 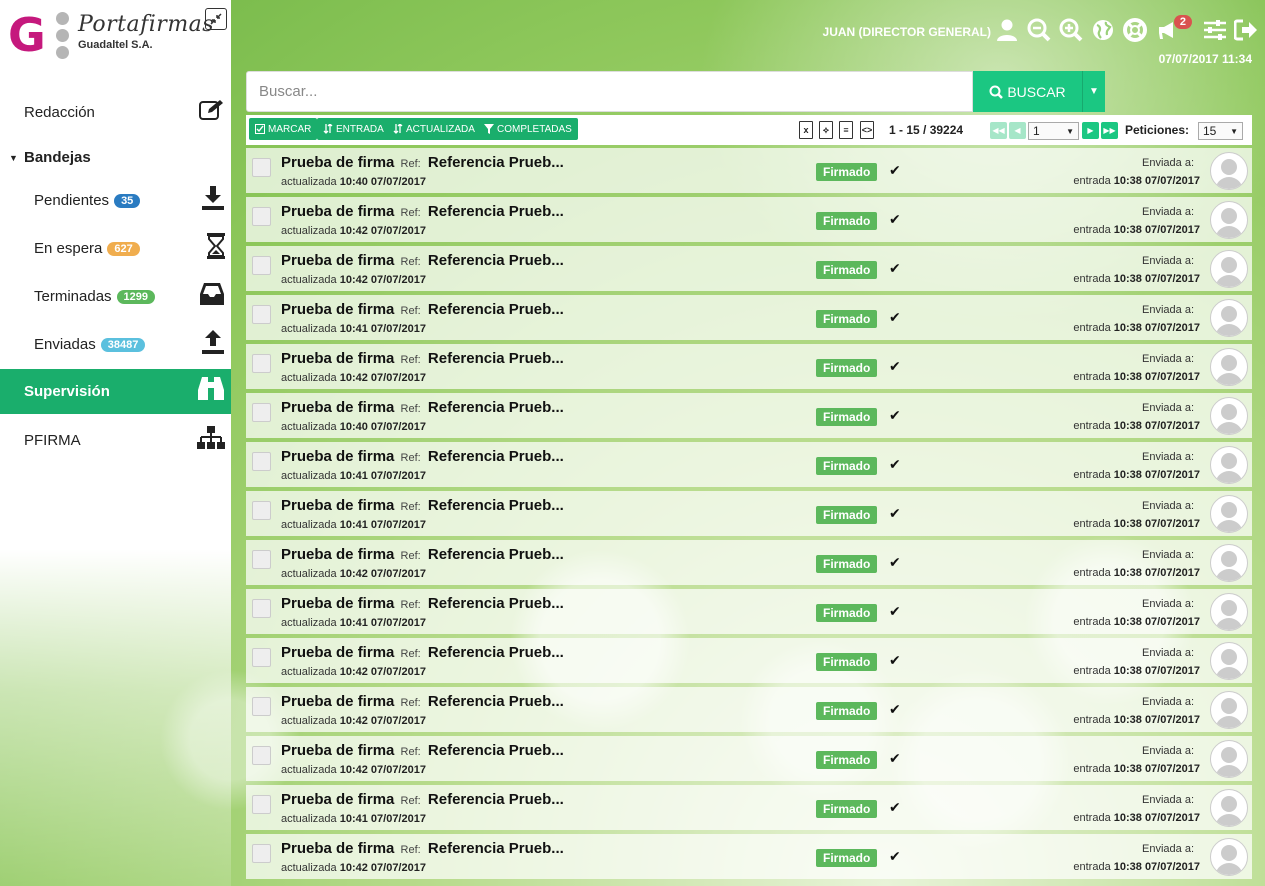 What do you see at coordinates (123, 248) in the screenshot?
I see `count-badge: 627` at bounding box center [123, 248].